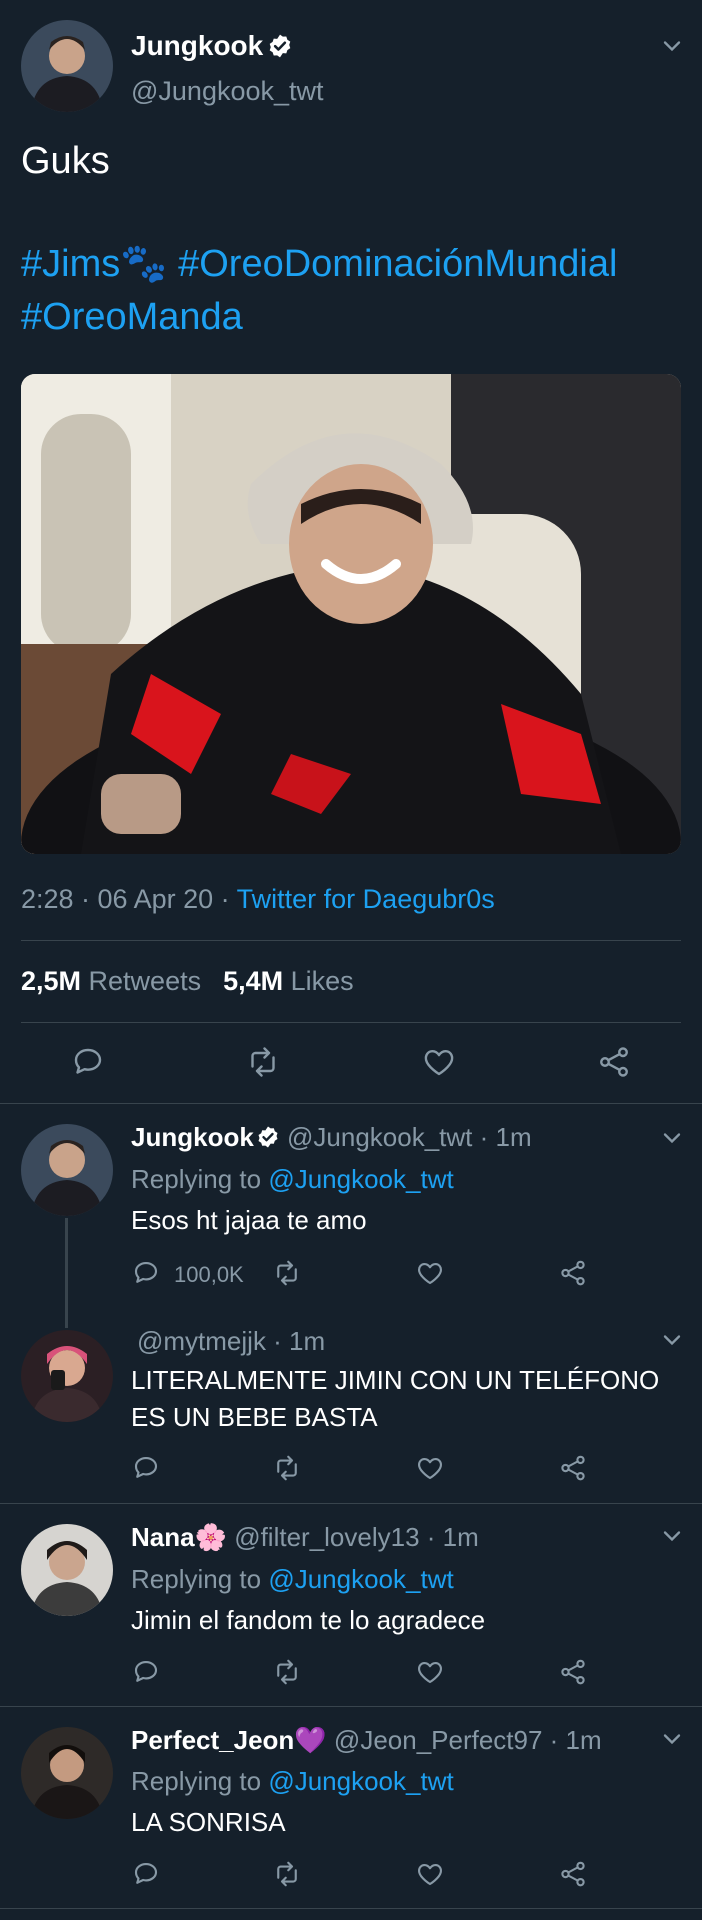  What do you see at coordinates (229, 1740) in the screenshot?
I see `reply-author-name: Perfect_Jeon💜` at bounding box center [229, 1740].